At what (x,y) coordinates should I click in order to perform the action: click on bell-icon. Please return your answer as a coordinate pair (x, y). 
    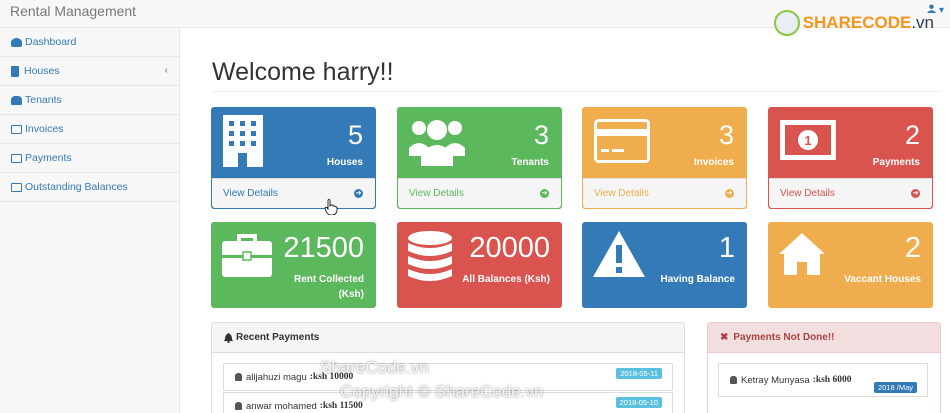
    Looking at the image, I should click on (228, 337).